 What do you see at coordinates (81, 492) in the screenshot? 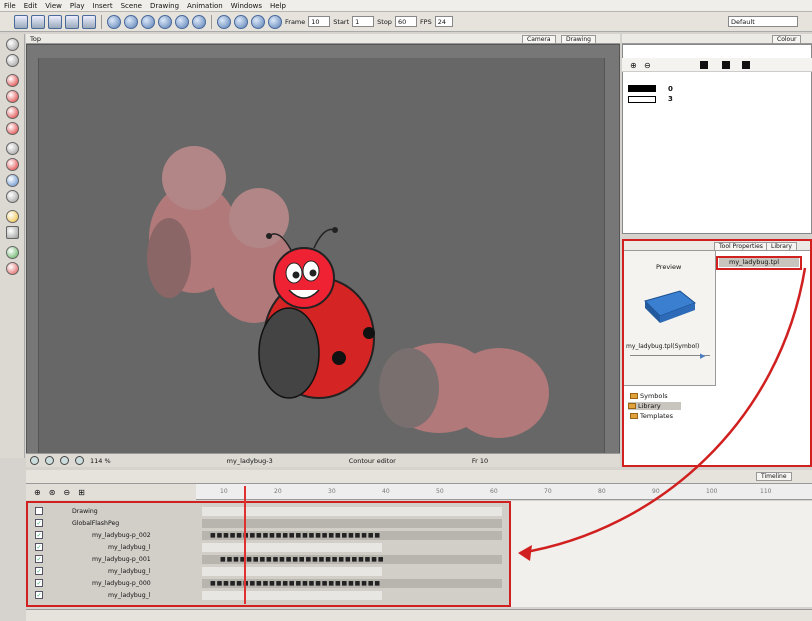
I see `parent-icon: ⊞` at bounding box center [81, 492].